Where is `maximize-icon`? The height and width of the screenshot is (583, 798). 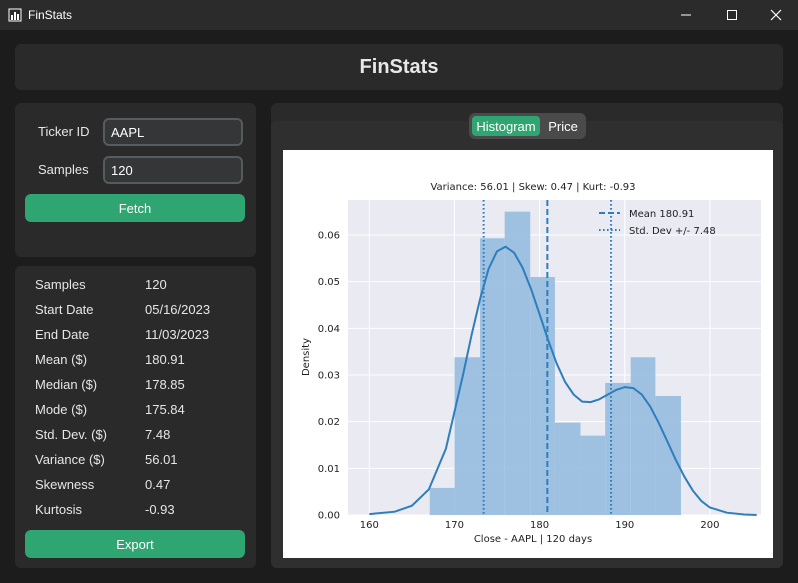 maximize-icon is located at coordinates (732, 15).